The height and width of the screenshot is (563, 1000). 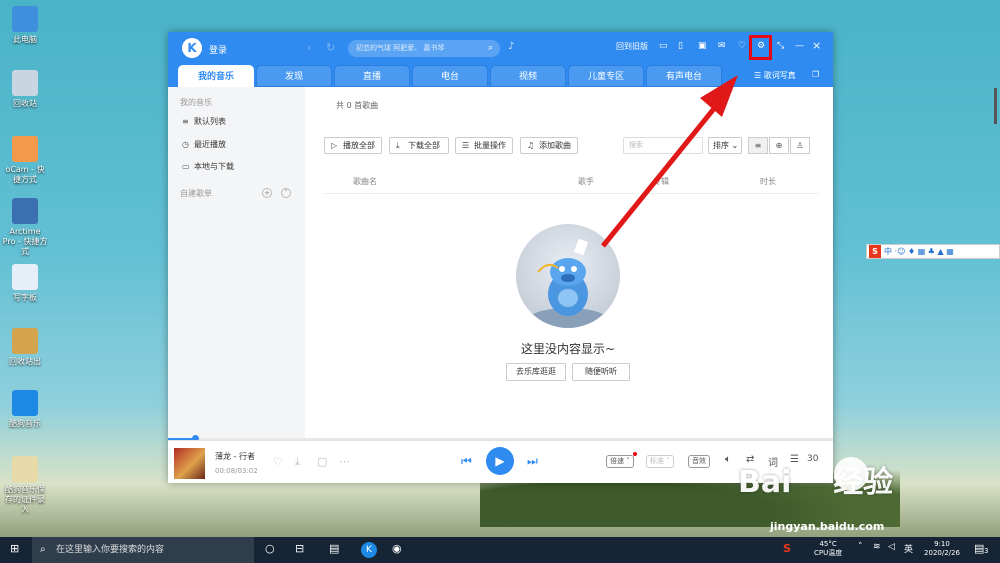 I want to click on cpu-temp: 45°C CPU温度, so click(x=828, y=549).